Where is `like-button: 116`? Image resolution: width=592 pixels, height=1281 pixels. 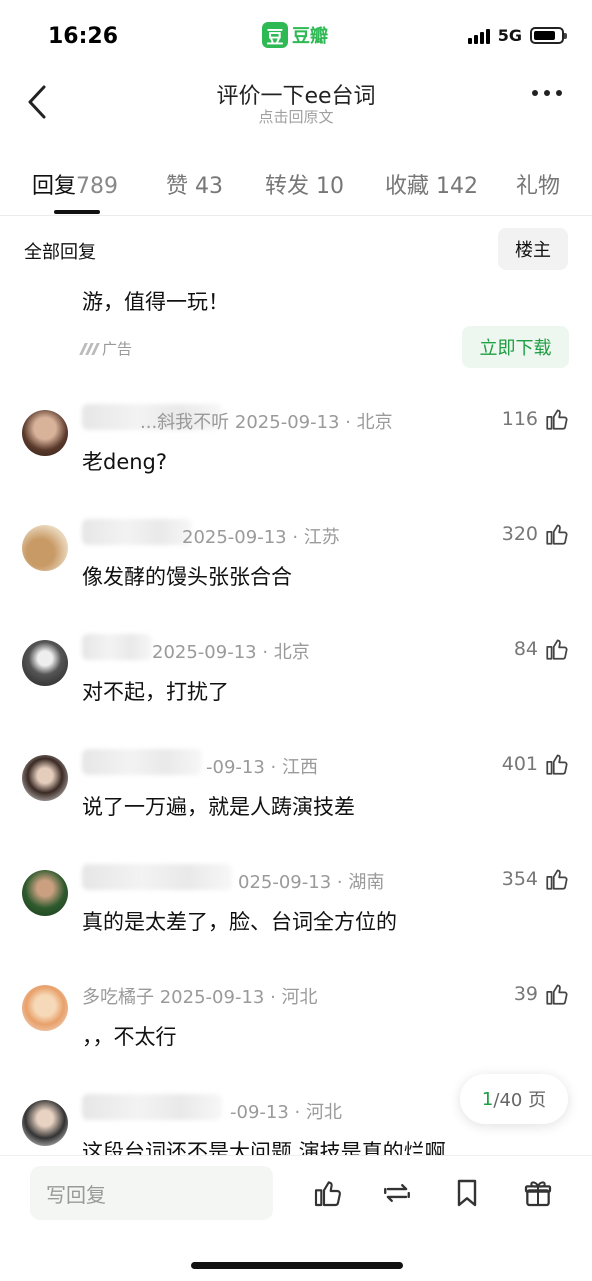 like-button: 116 is located at coordinates (536, 419).